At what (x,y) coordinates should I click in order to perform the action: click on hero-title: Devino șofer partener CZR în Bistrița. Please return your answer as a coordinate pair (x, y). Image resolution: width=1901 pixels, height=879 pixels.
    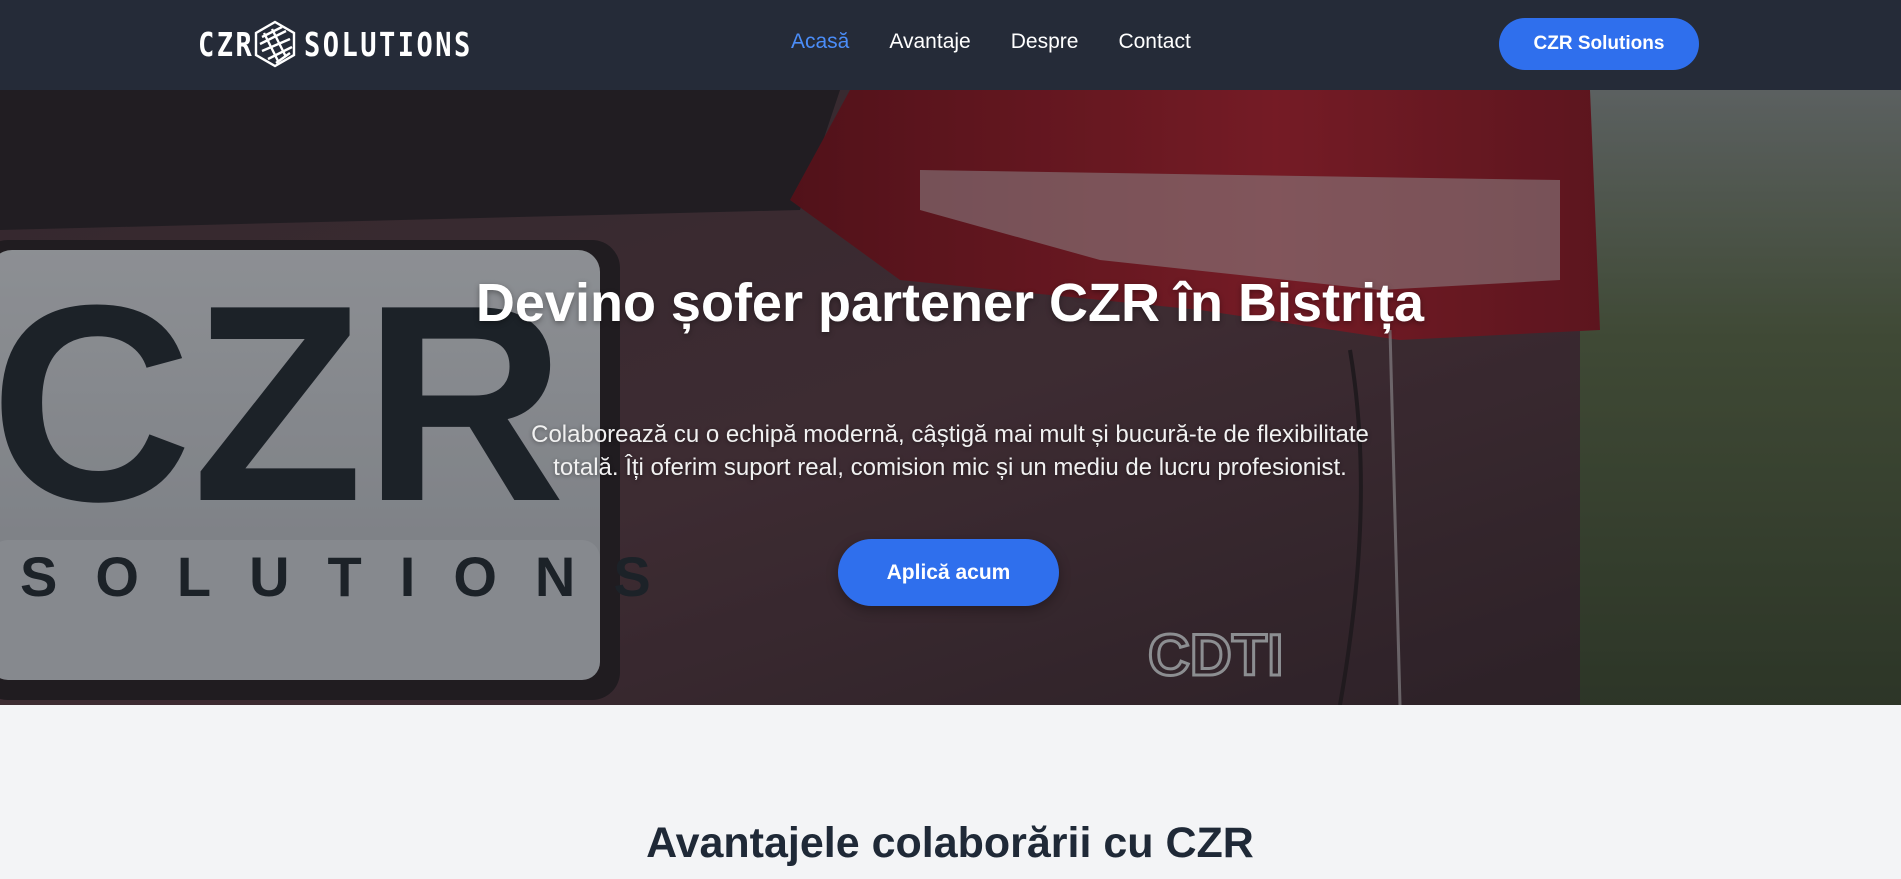
    Looking at the image, I should click on (950, 303).